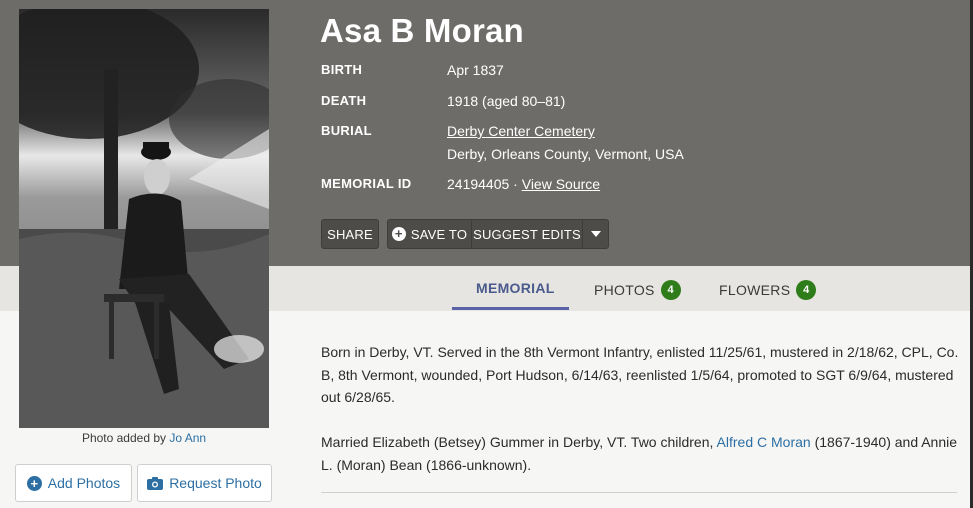  I want to click on flowers-count-badge: 4, so click(806, 290).